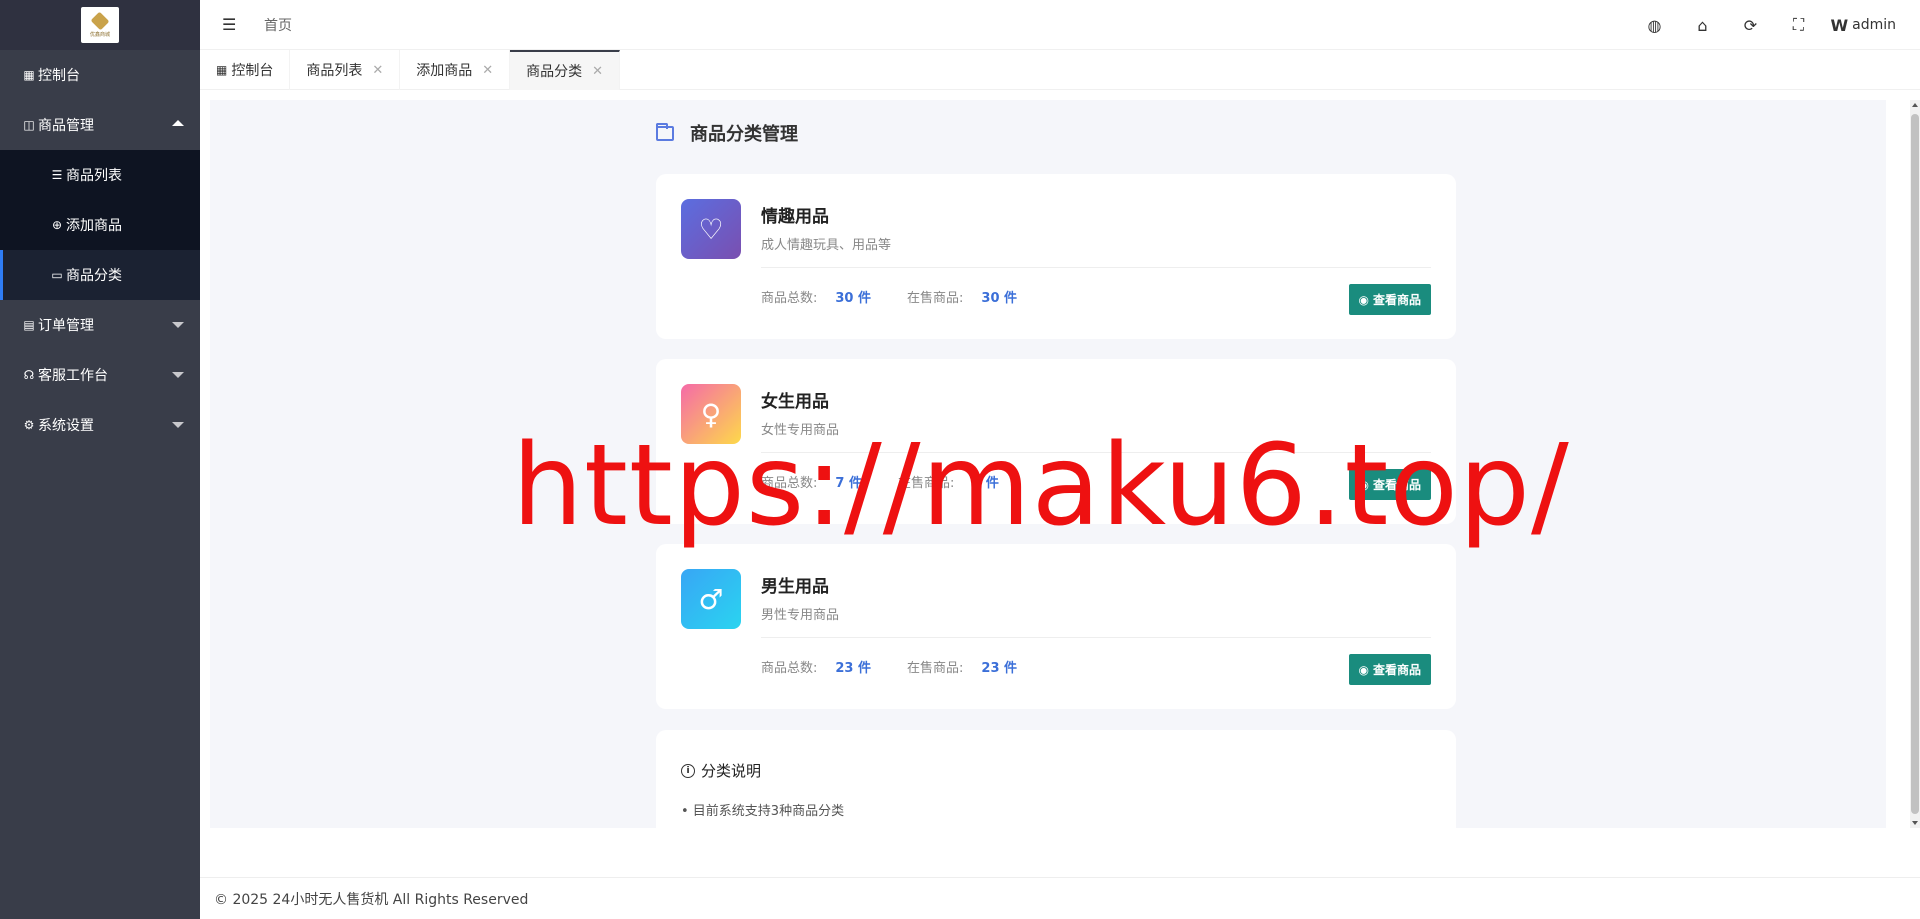 Image resolution: width=1920 pixels, height=919 pixels. Describe the element at coordinates (178, 123) in the screenshot. I see `chevron-up-icon` at that location.